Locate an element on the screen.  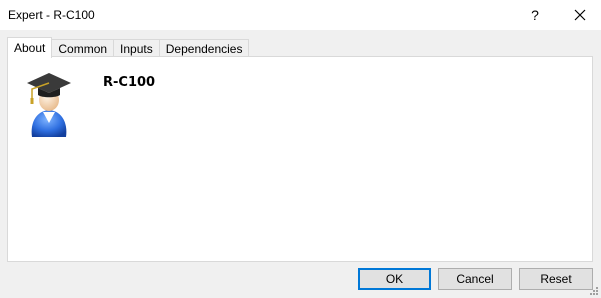
cancel-button: Cancel is located at coordinates (475, 279).